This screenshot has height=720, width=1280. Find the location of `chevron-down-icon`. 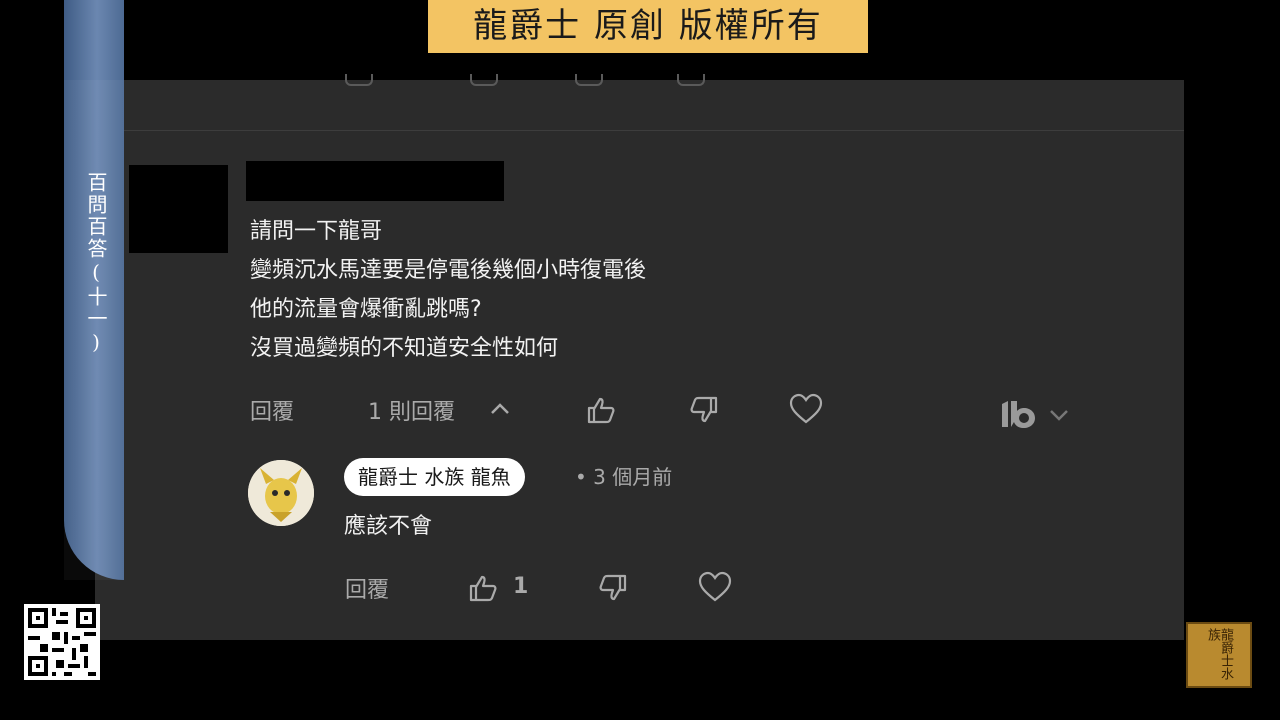

chevron-down-icon is located at coordinates (1059, 415).